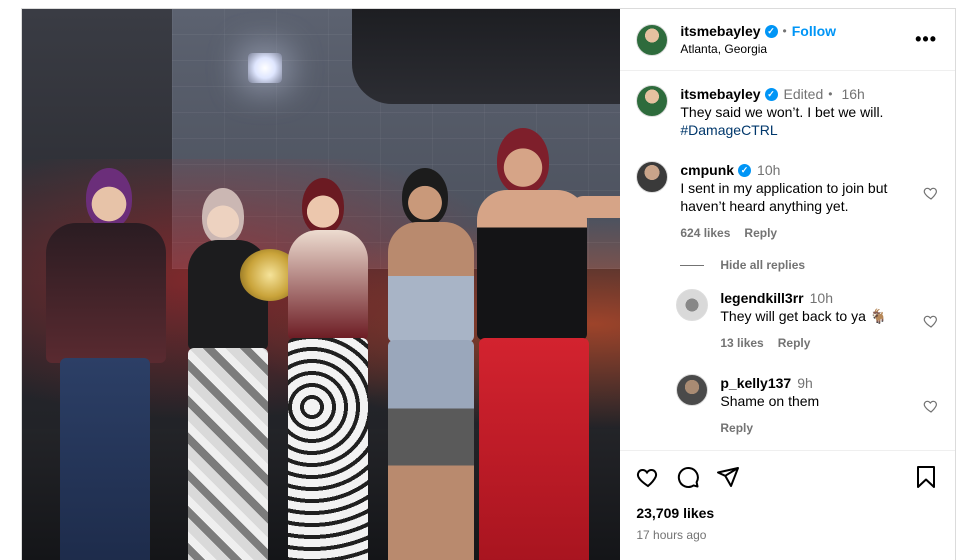 This screenshot has width=971, height=560. What do you see at coordinates (926, 479) in the screenshot?
I see `bookmark-icon` at bounding box center [926, 479].